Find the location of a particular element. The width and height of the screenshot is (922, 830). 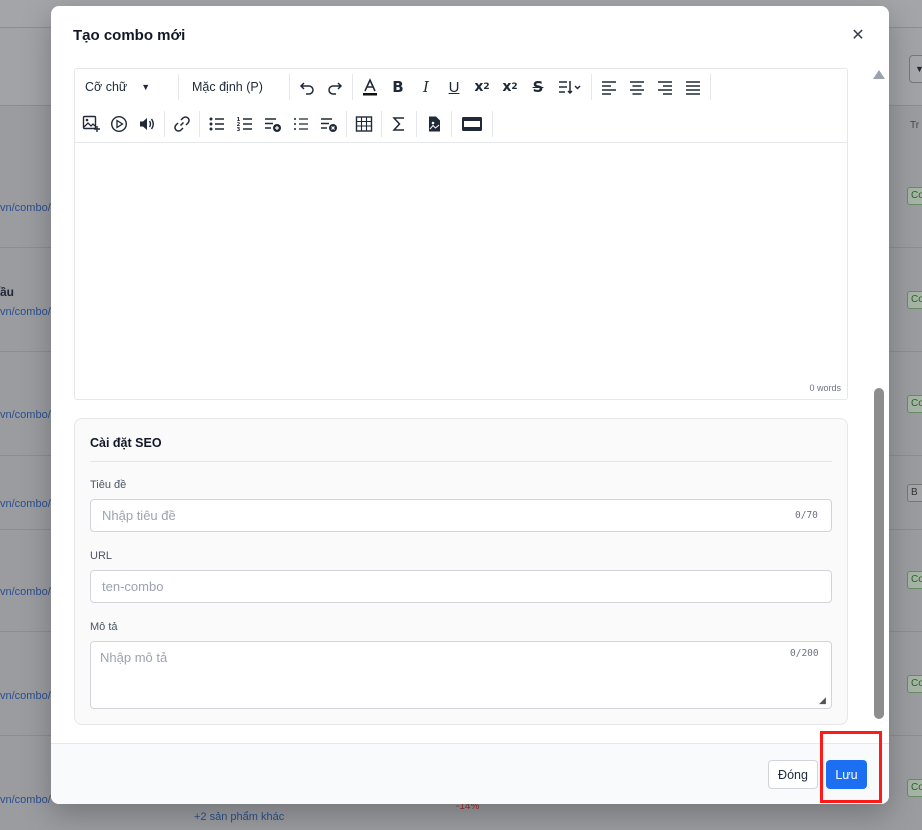

font-size-label: Cỡ chữ is located at coordinates (106, 87).